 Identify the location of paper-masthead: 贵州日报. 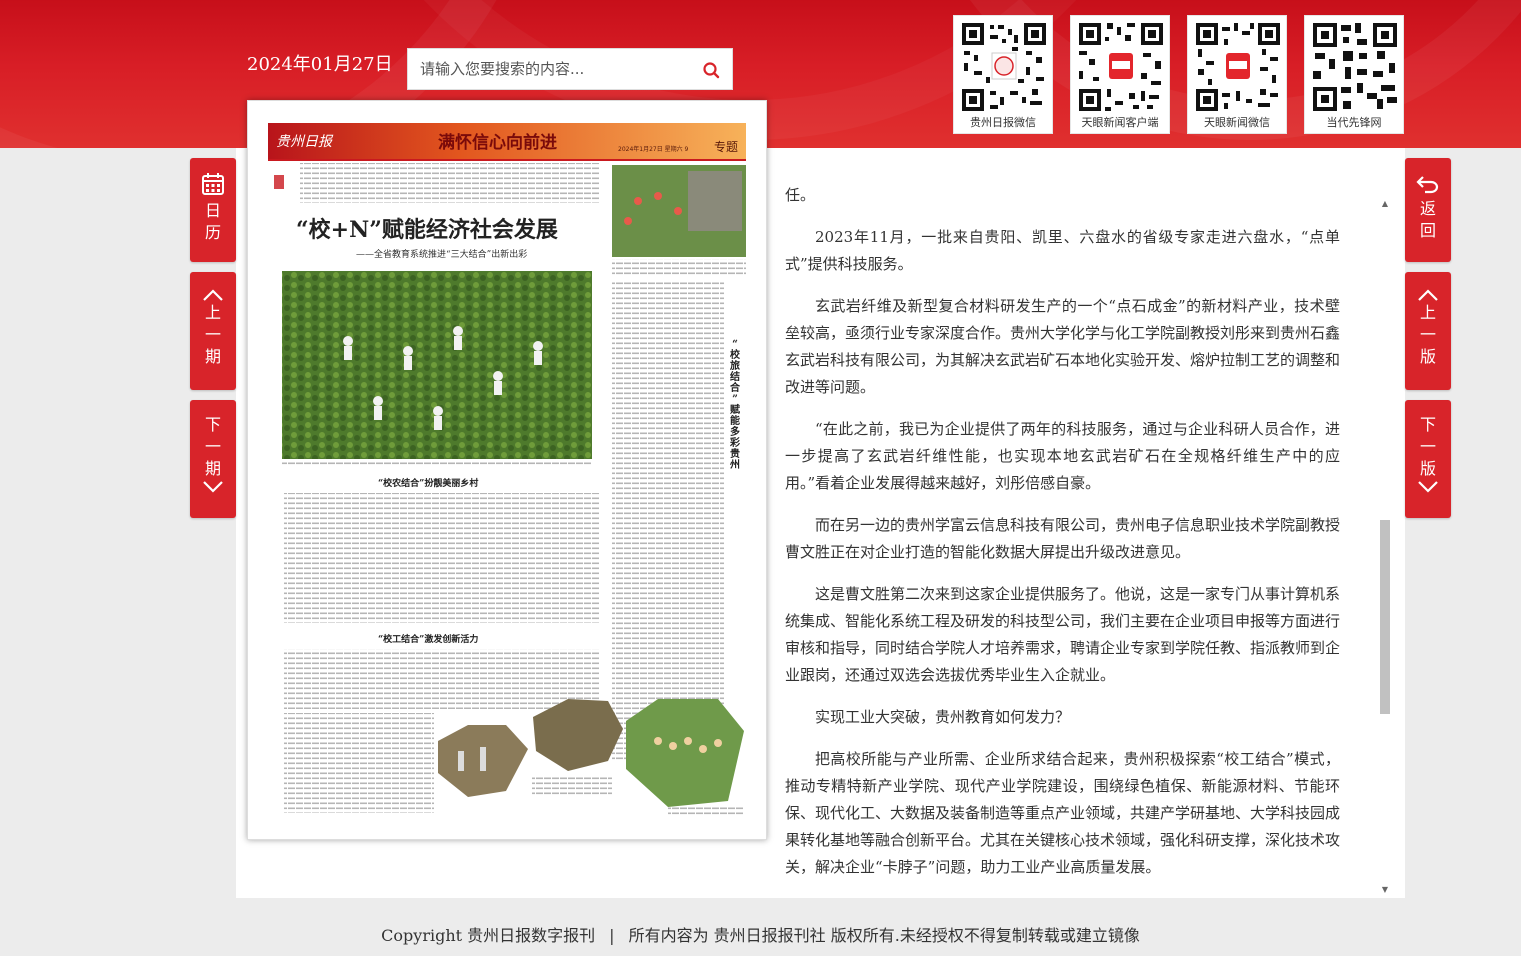
(305, 142).